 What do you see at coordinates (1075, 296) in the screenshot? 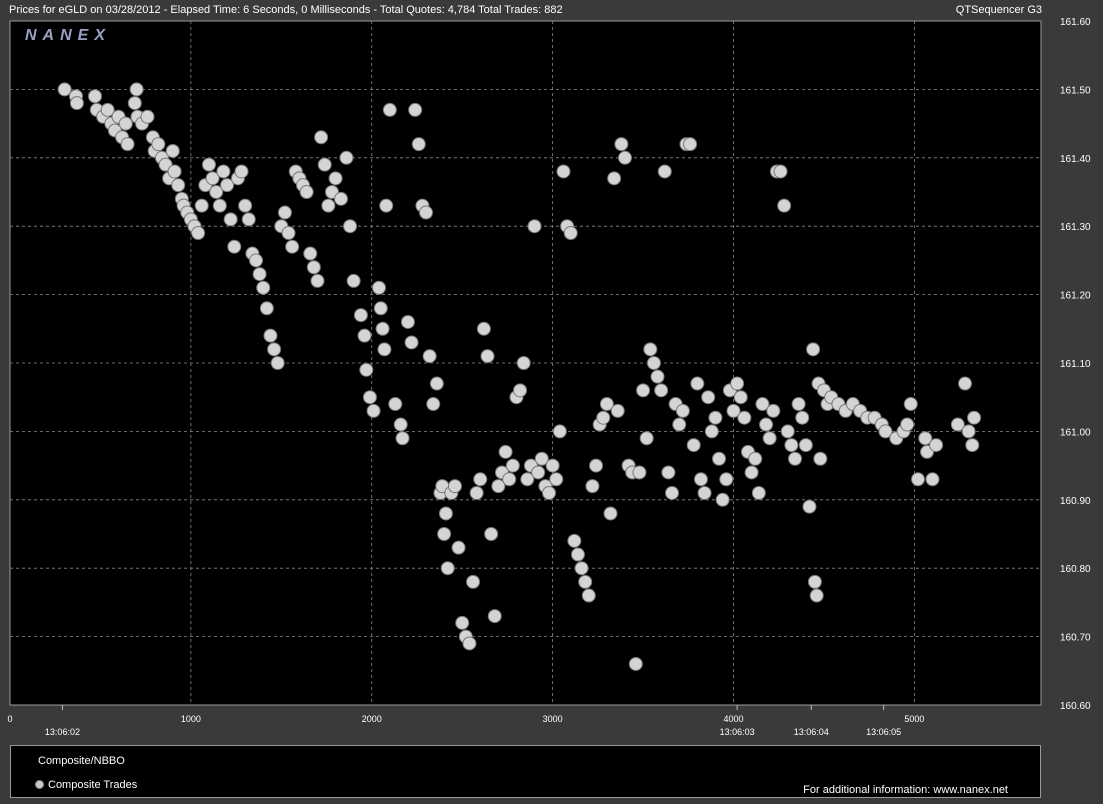
I see `y-tick-label: 161.20` at bounding box center [1075, 296].